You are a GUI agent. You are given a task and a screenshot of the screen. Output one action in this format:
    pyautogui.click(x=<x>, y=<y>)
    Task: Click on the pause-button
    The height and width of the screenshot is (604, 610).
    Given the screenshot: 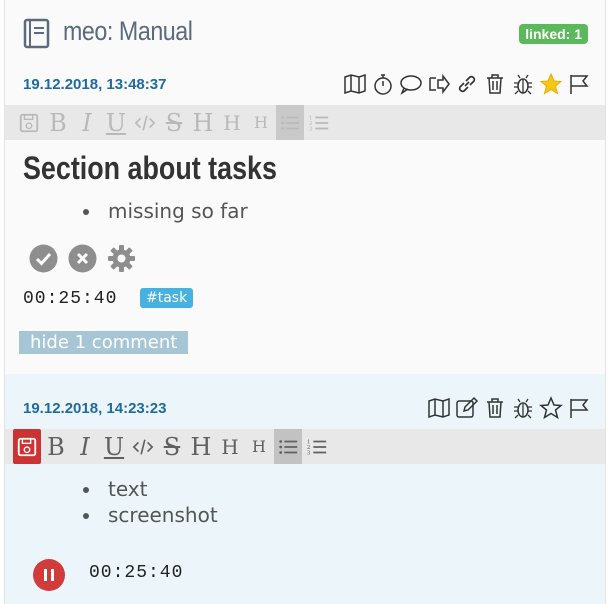 What is the action you would take?
    pyautogui.click(x=49, y=575)
    